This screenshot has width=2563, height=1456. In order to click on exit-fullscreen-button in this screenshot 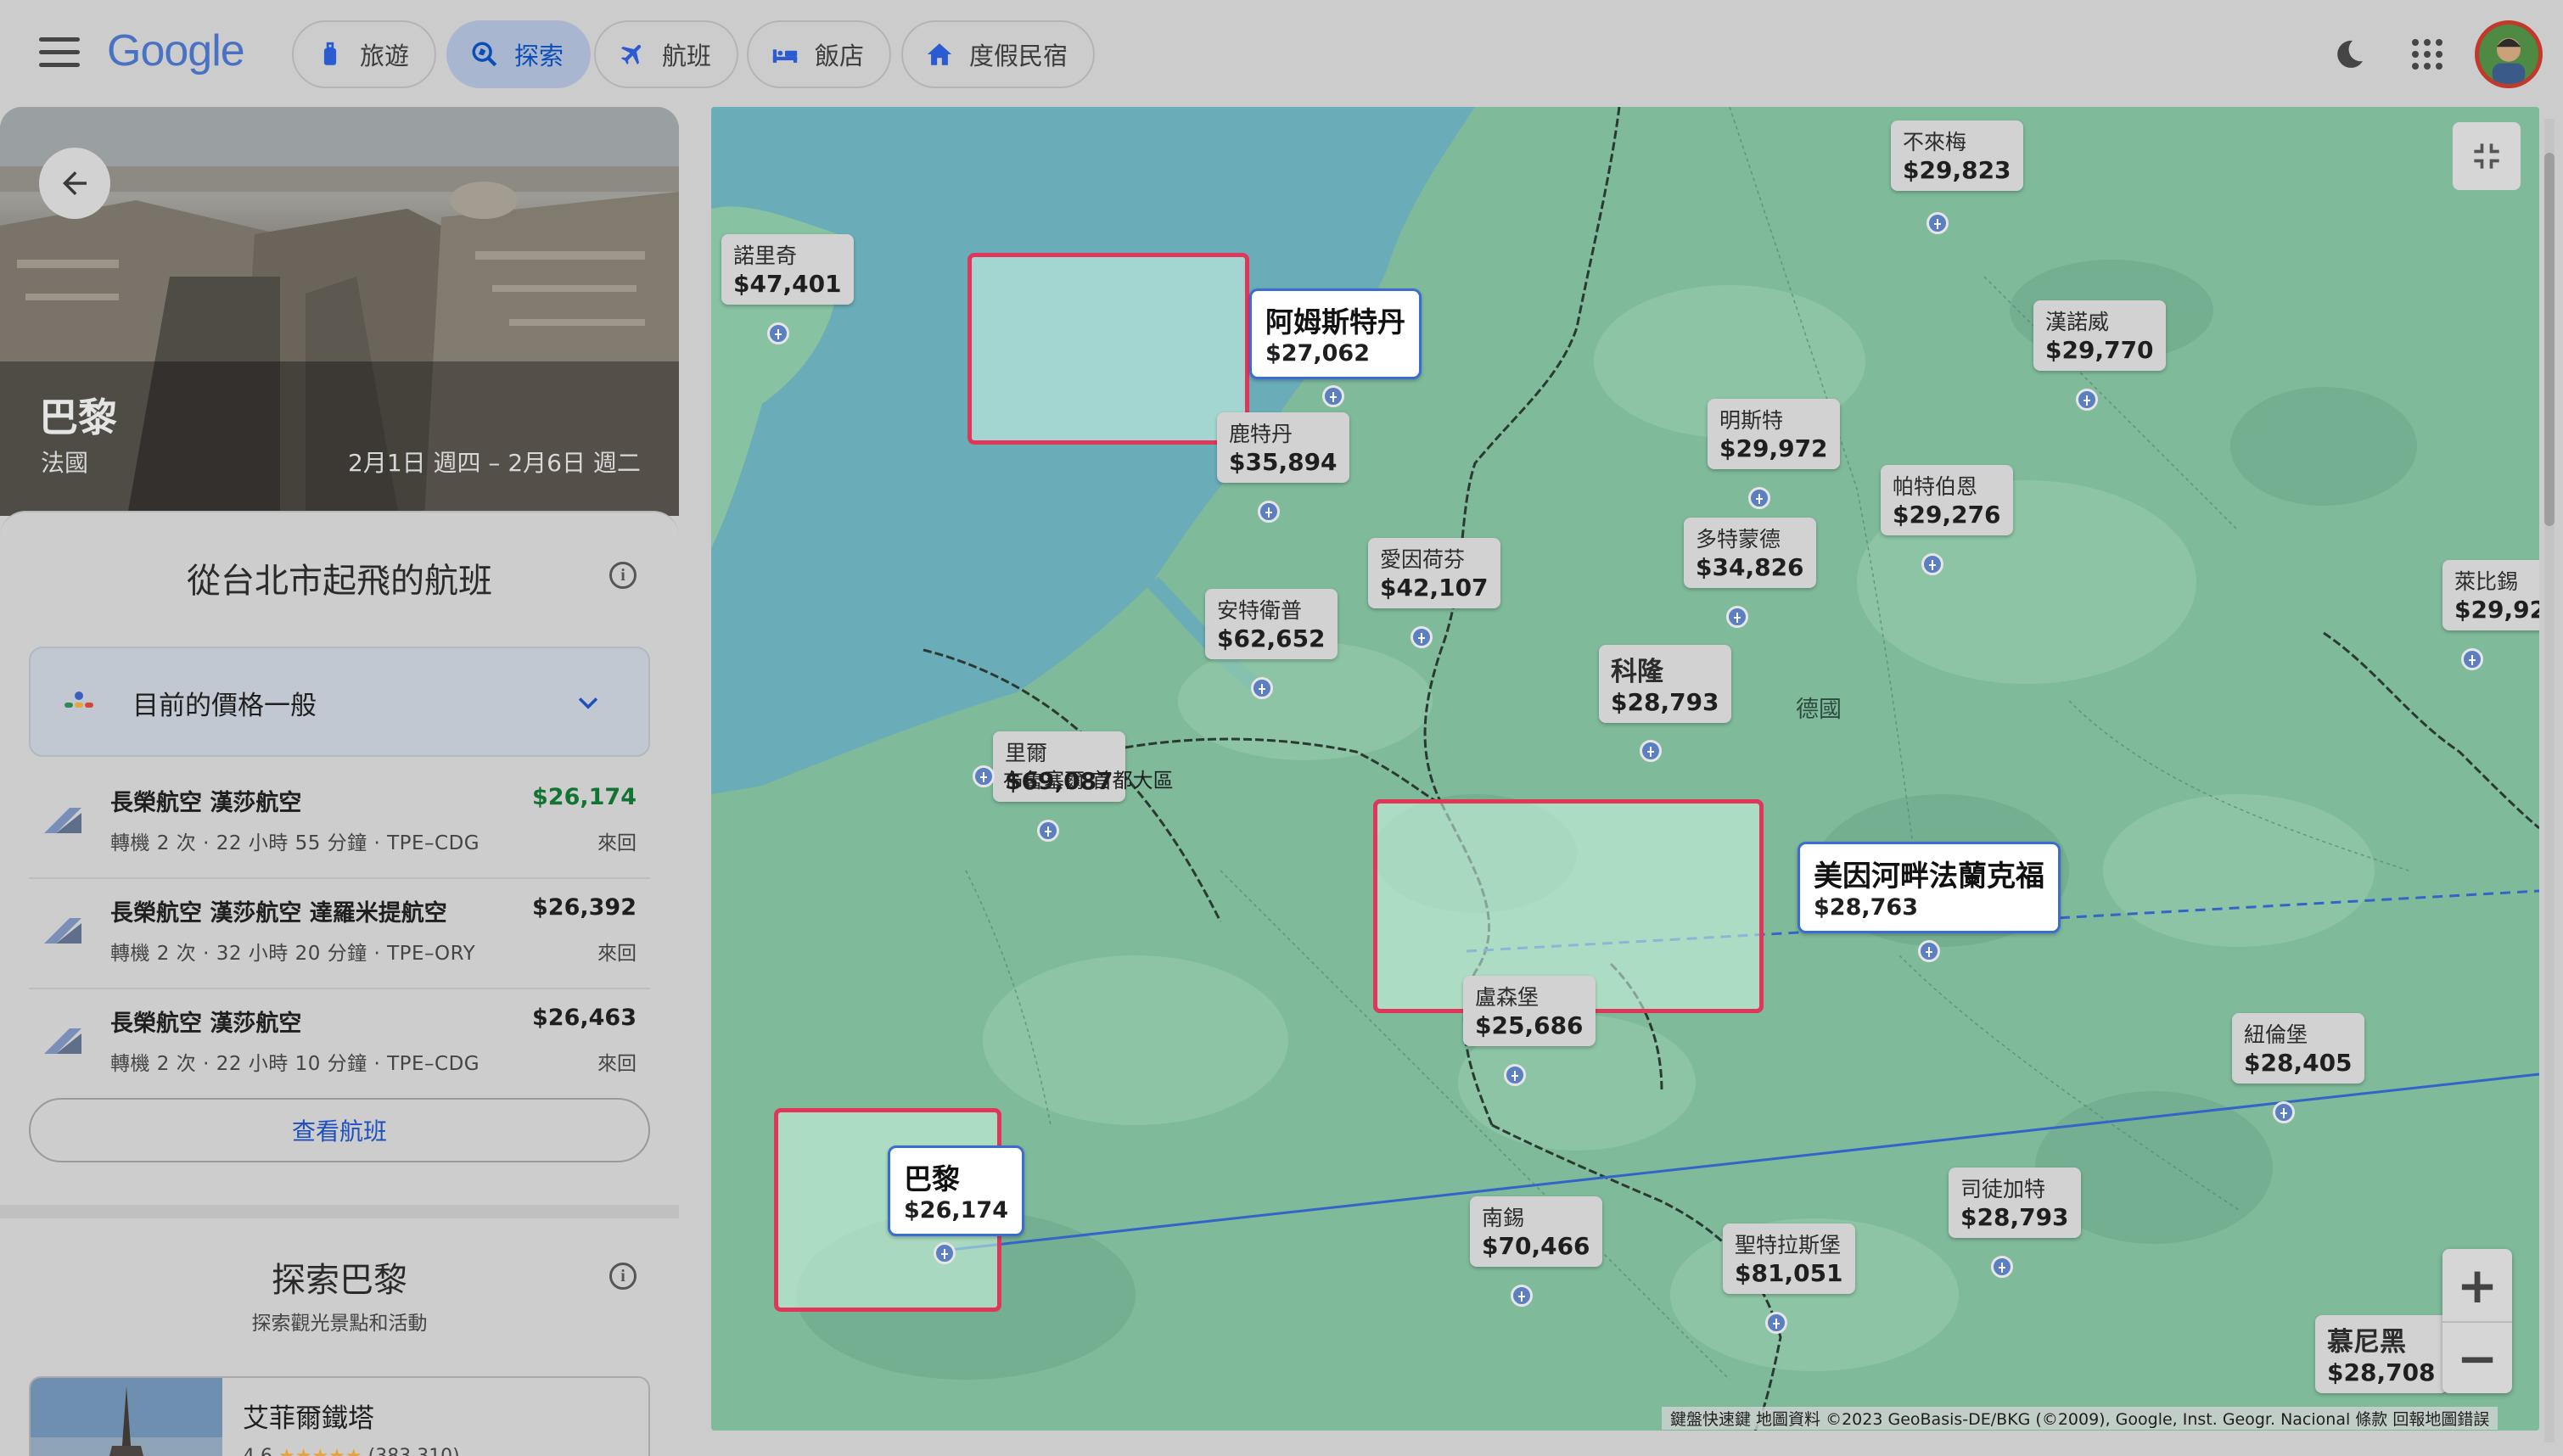, I will do `click(2487, 156)`.